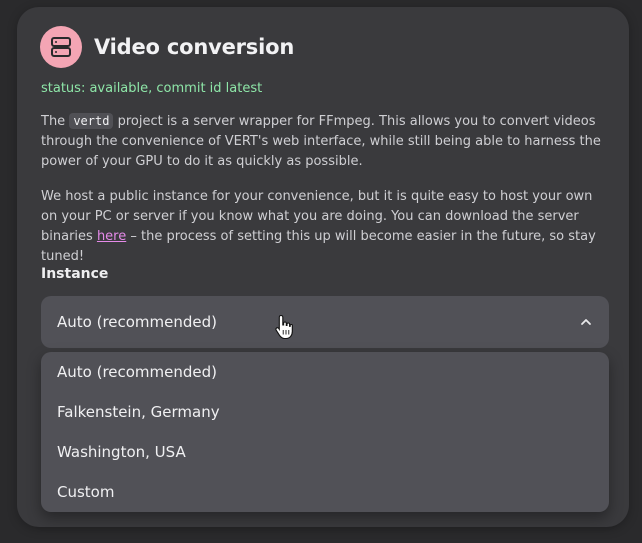 This screenshot has height=543, width=642. Describe the element at coordinates (325, 322) in the screenshot. I see `instance-select: Auto (recommended)` at that location.